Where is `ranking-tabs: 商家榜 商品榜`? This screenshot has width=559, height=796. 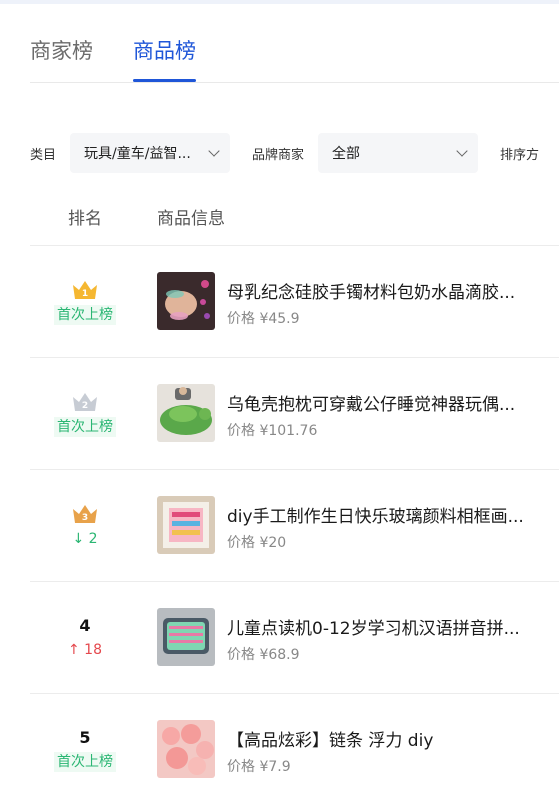
ranking-tabs: 商家榜 商品榜 is located at coordinates (133, 59).